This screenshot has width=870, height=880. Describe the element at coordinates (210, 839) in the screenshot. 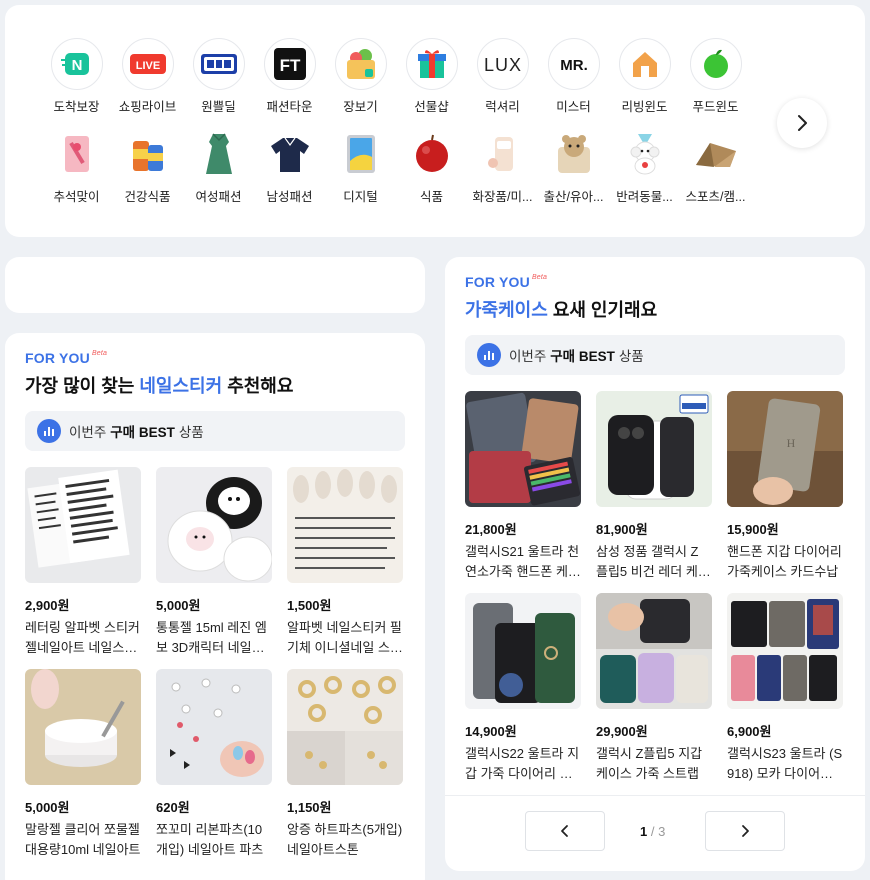

I see `product-name: 쪼꼬미 리본파츠(10개입) 네일아트 파츠` at that location.